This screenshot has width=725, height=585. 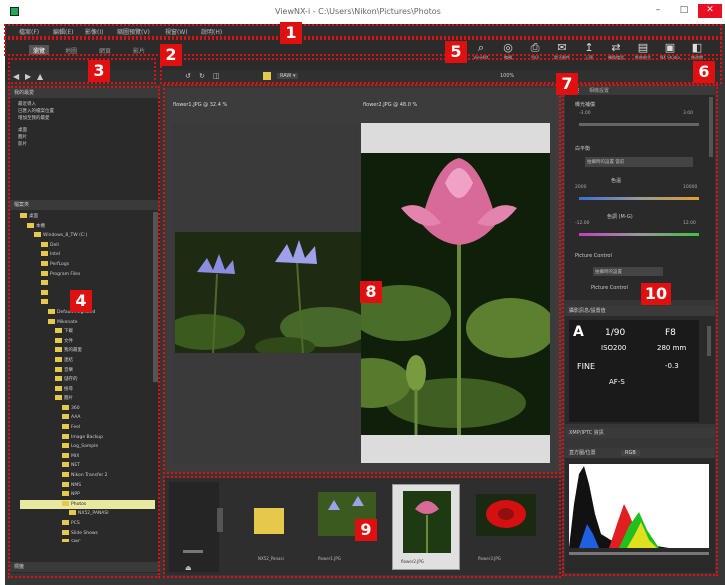 What do you see at coordinates (656, 294) in the screenshot?
I see `callout-10: 10` at bounding box center [656, 294].